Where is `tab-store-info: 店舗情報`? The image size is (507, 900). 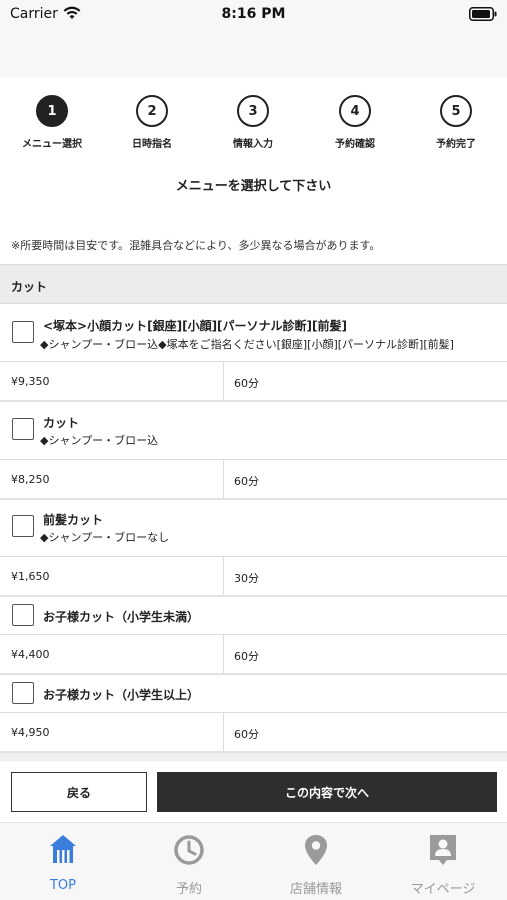 tab-store-info: 店舗情報 is located at coordinates (316, 861).